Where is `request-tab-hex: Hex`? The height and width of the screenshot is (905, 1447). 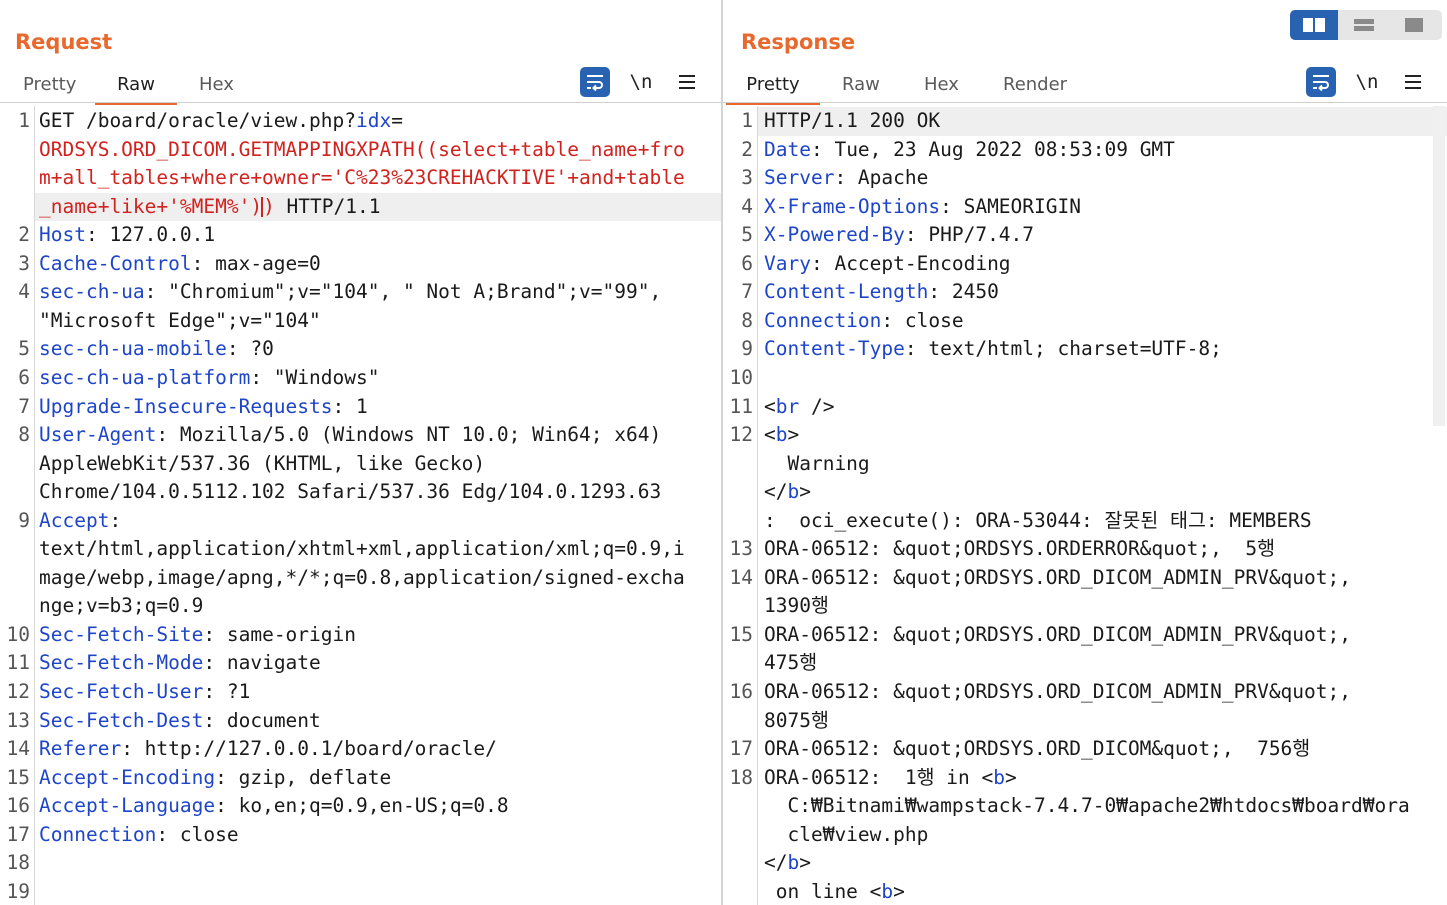
request-tab-hex: Hex is located at coordinates (216, 87).